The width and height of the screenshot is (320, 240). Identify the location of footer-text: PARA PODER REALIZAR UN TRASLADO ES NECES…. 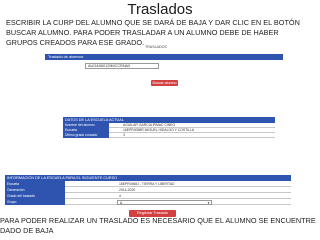
(158, 225).